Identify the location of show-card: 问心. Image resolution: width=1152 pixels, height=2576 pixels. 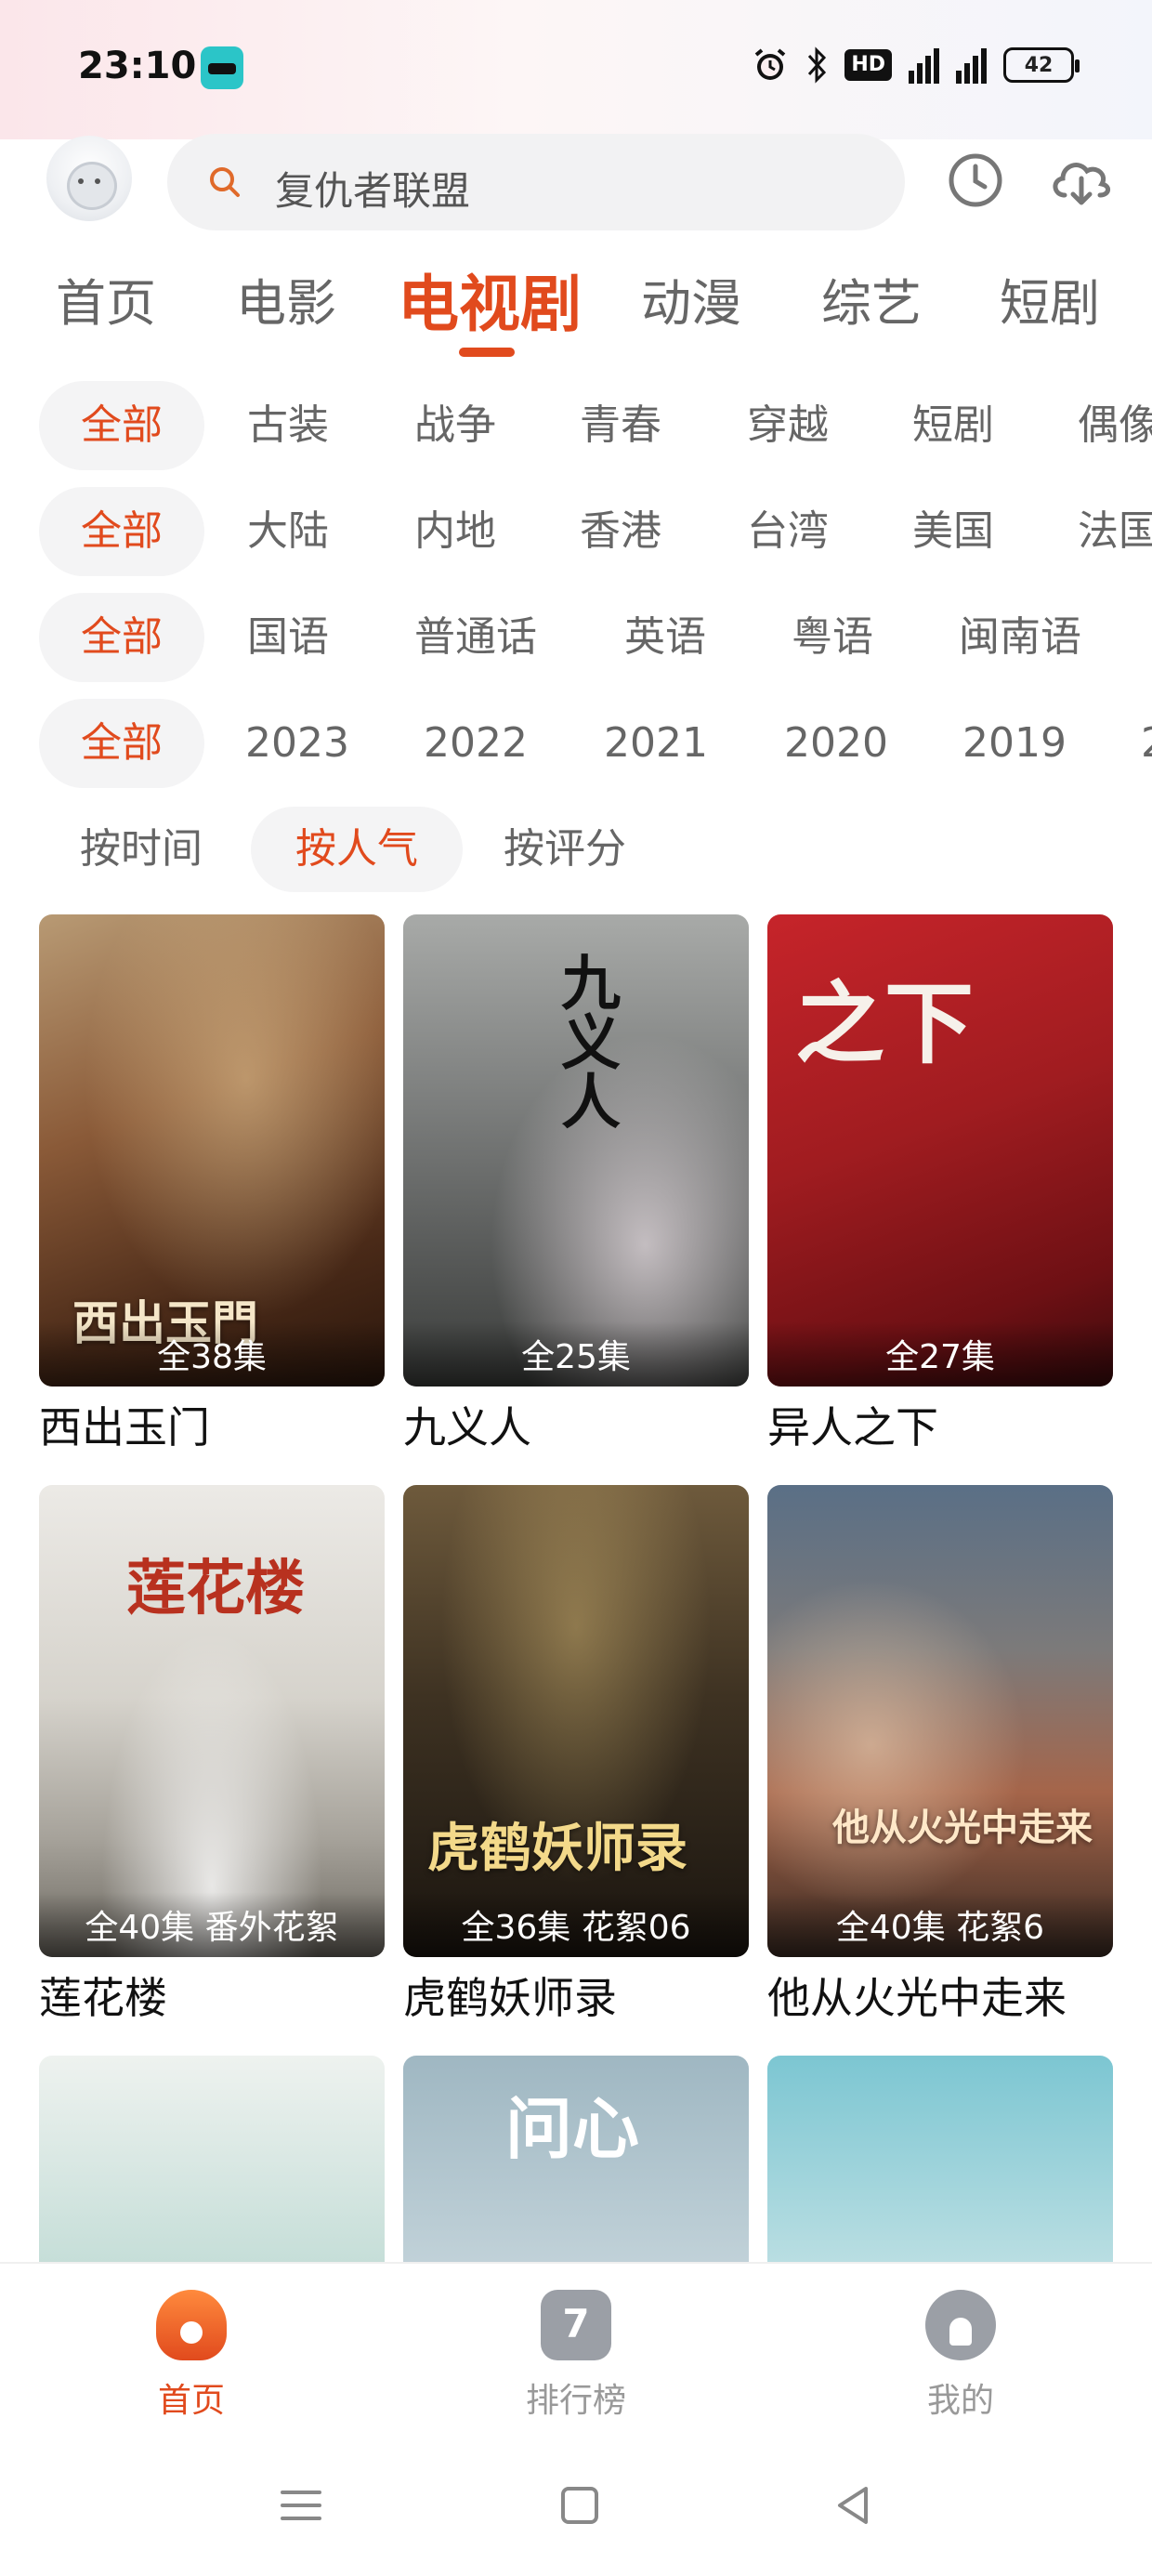
(576, 2159).